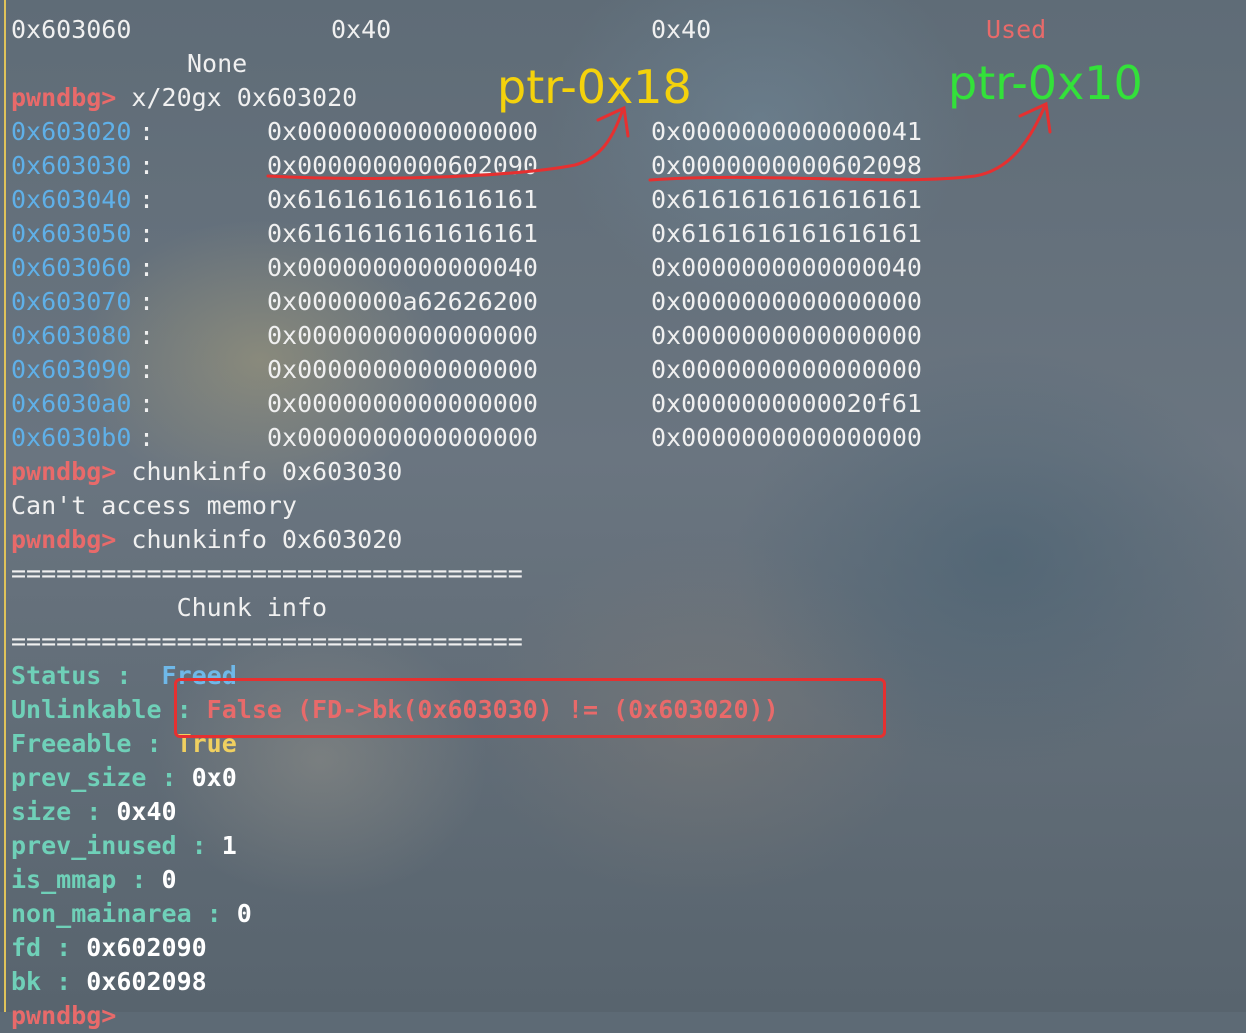 This screenshot has height=1033, width=1246. What do you see at coordinates (445, 145) in the screenshot?
I see `fd-underline-arrow` at bounding box center [445, 145].